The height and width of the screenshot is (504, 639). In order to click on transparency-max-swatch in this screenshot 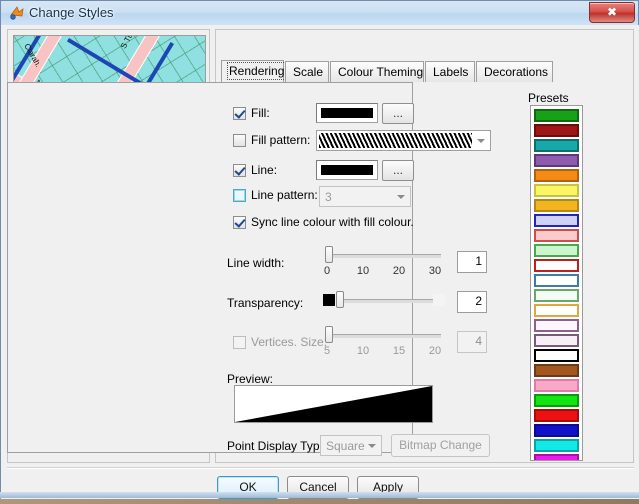, I will do `click(439, 300)`.